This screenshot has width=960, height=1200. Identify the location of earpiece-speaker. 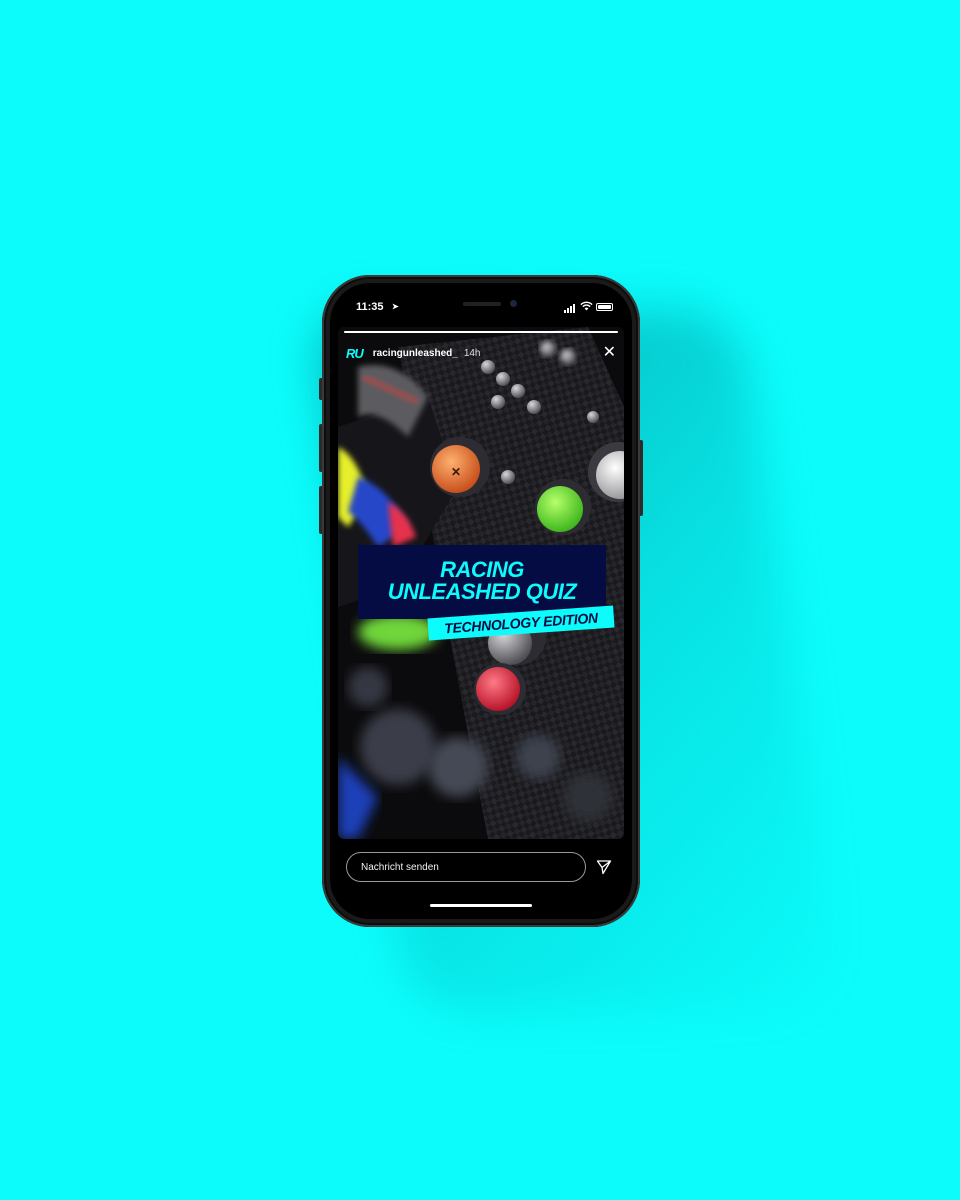
(482, 304).